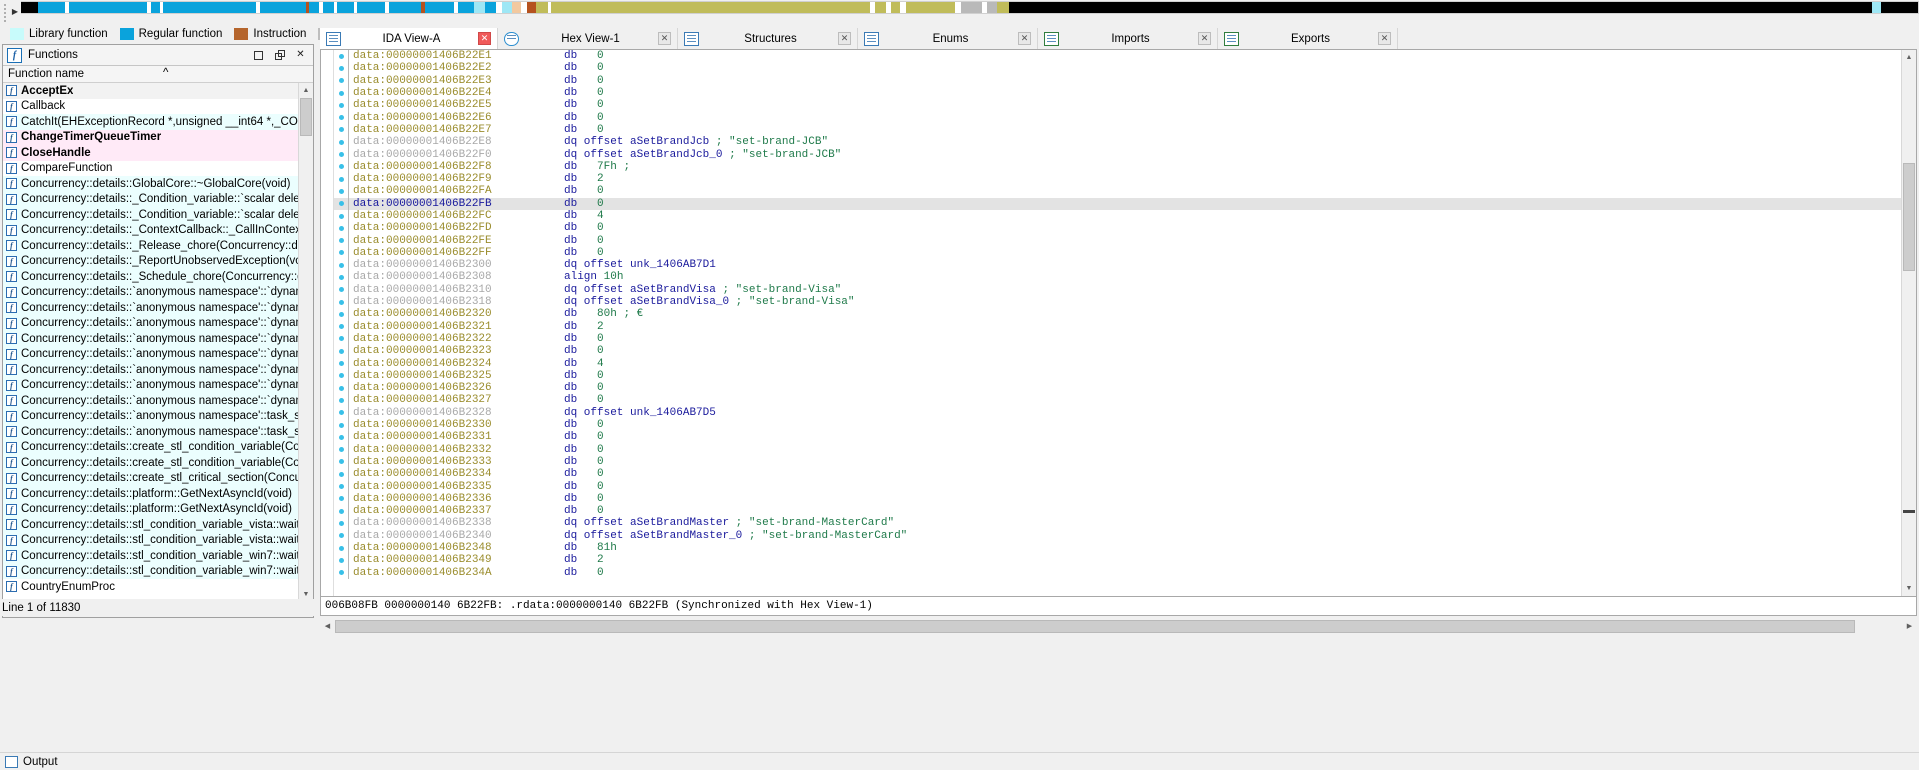  Describe the element at coordinates (1117, 376) in the screenshot. I see `disassembly-line: data:00000001406B2325 db 0` at that location.